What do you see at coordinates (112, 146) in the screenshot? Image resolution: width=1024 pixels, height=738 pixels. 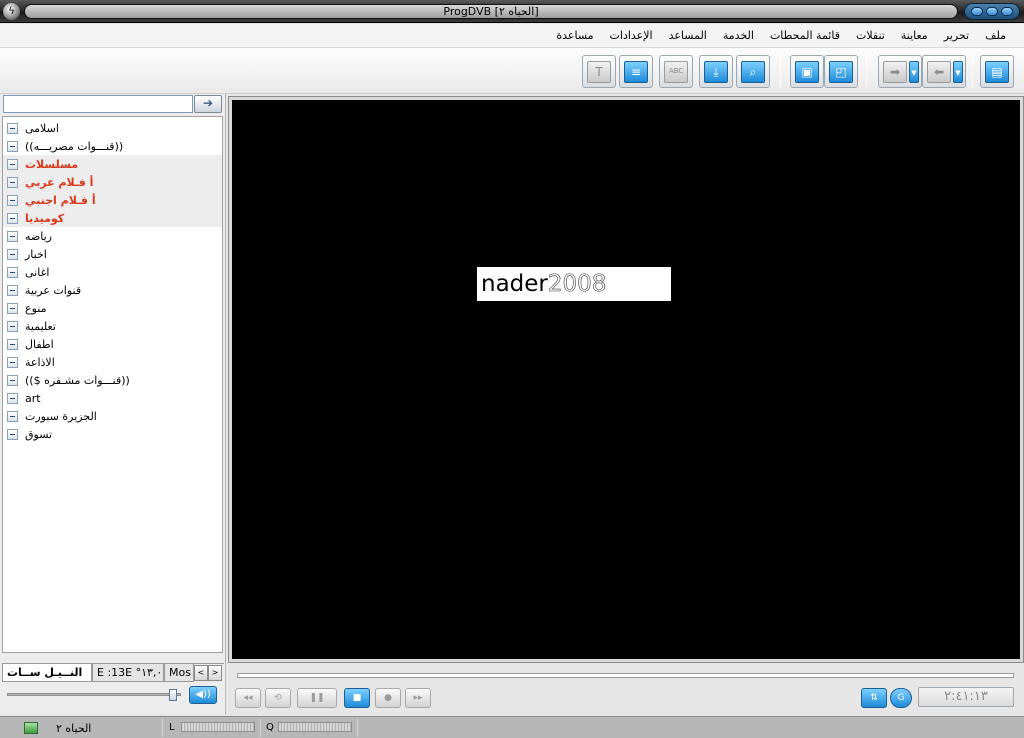 I see `channel-group: ((قنـــوات مصريـــه))` at bounding box center [112, 146].